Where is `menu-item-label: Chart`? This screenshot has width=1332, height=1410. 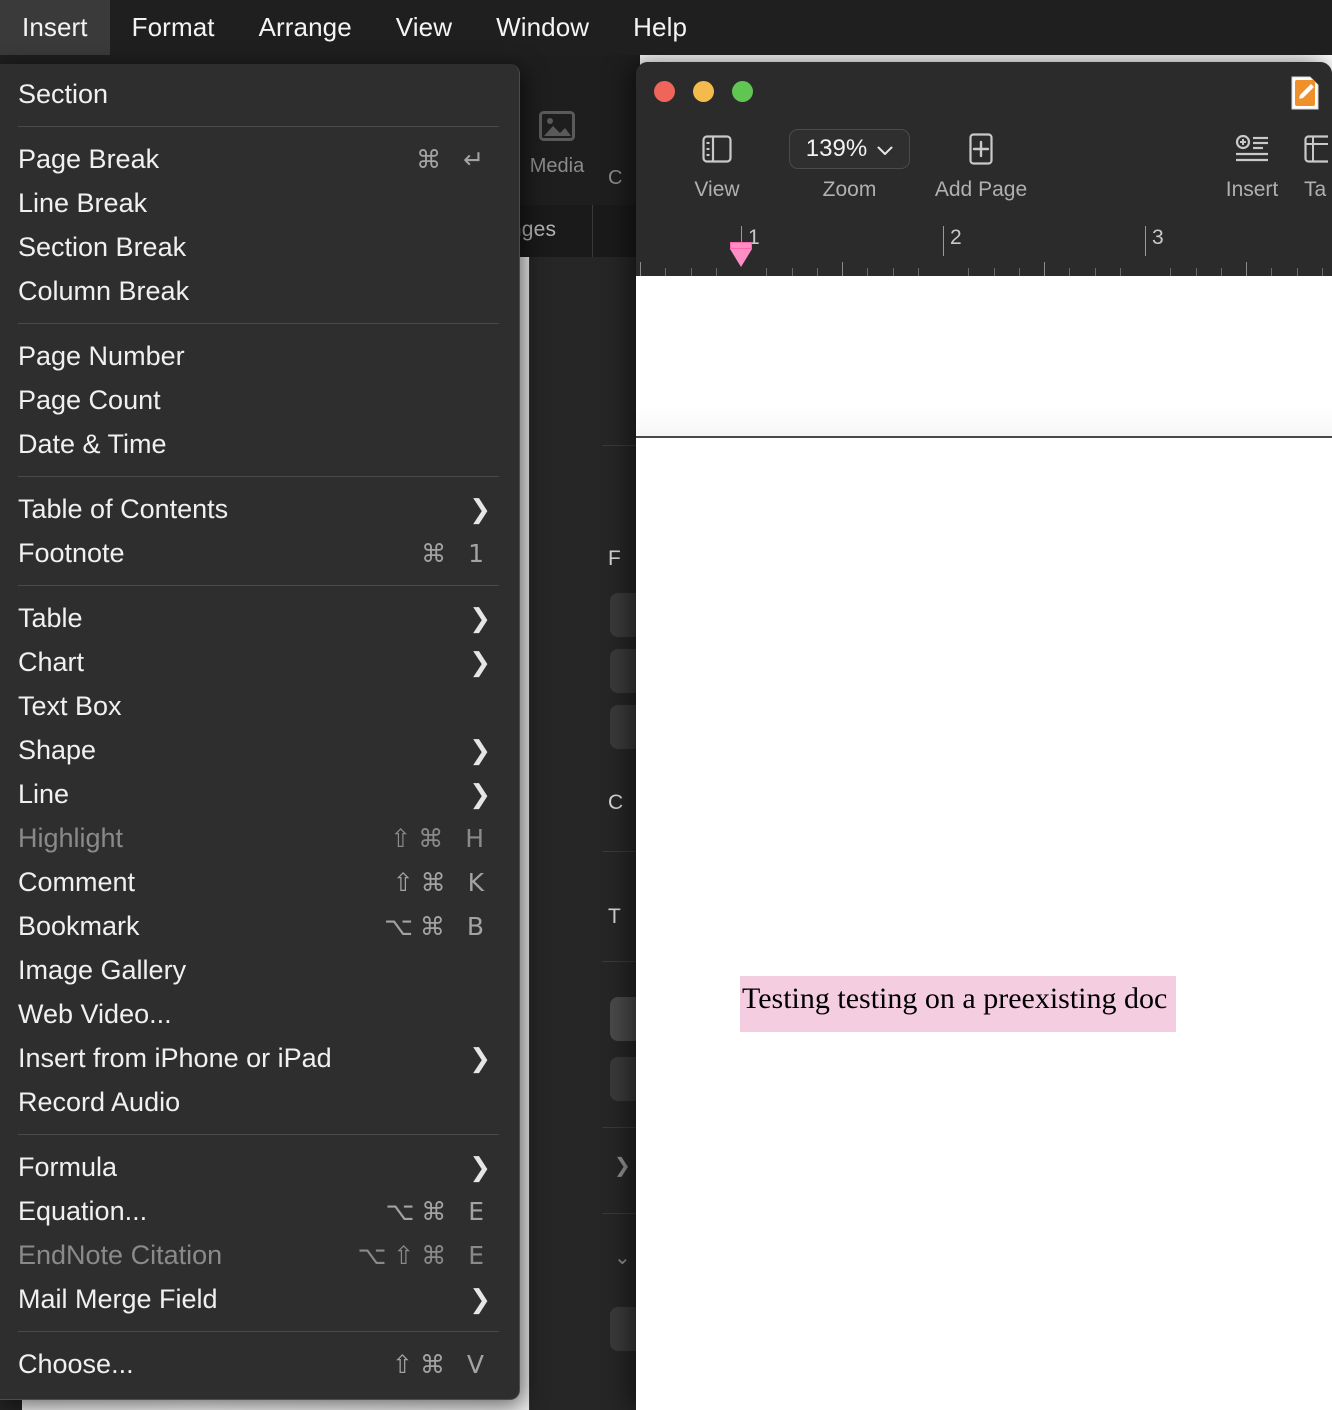 menu-item-label: Chart is located at coordinates (51, 661).